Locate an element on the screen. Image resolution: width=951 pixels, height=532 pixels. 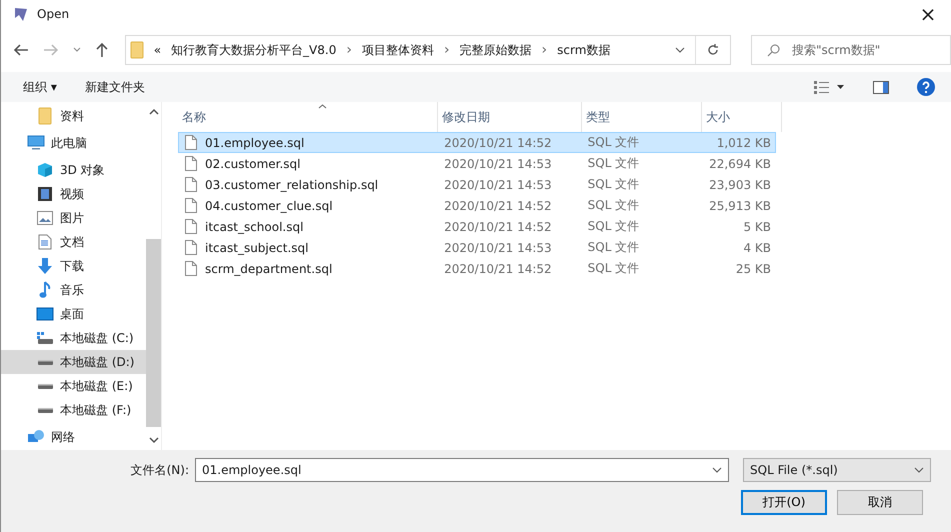
nav-label: 图片 is located at coordinates (72, 218).